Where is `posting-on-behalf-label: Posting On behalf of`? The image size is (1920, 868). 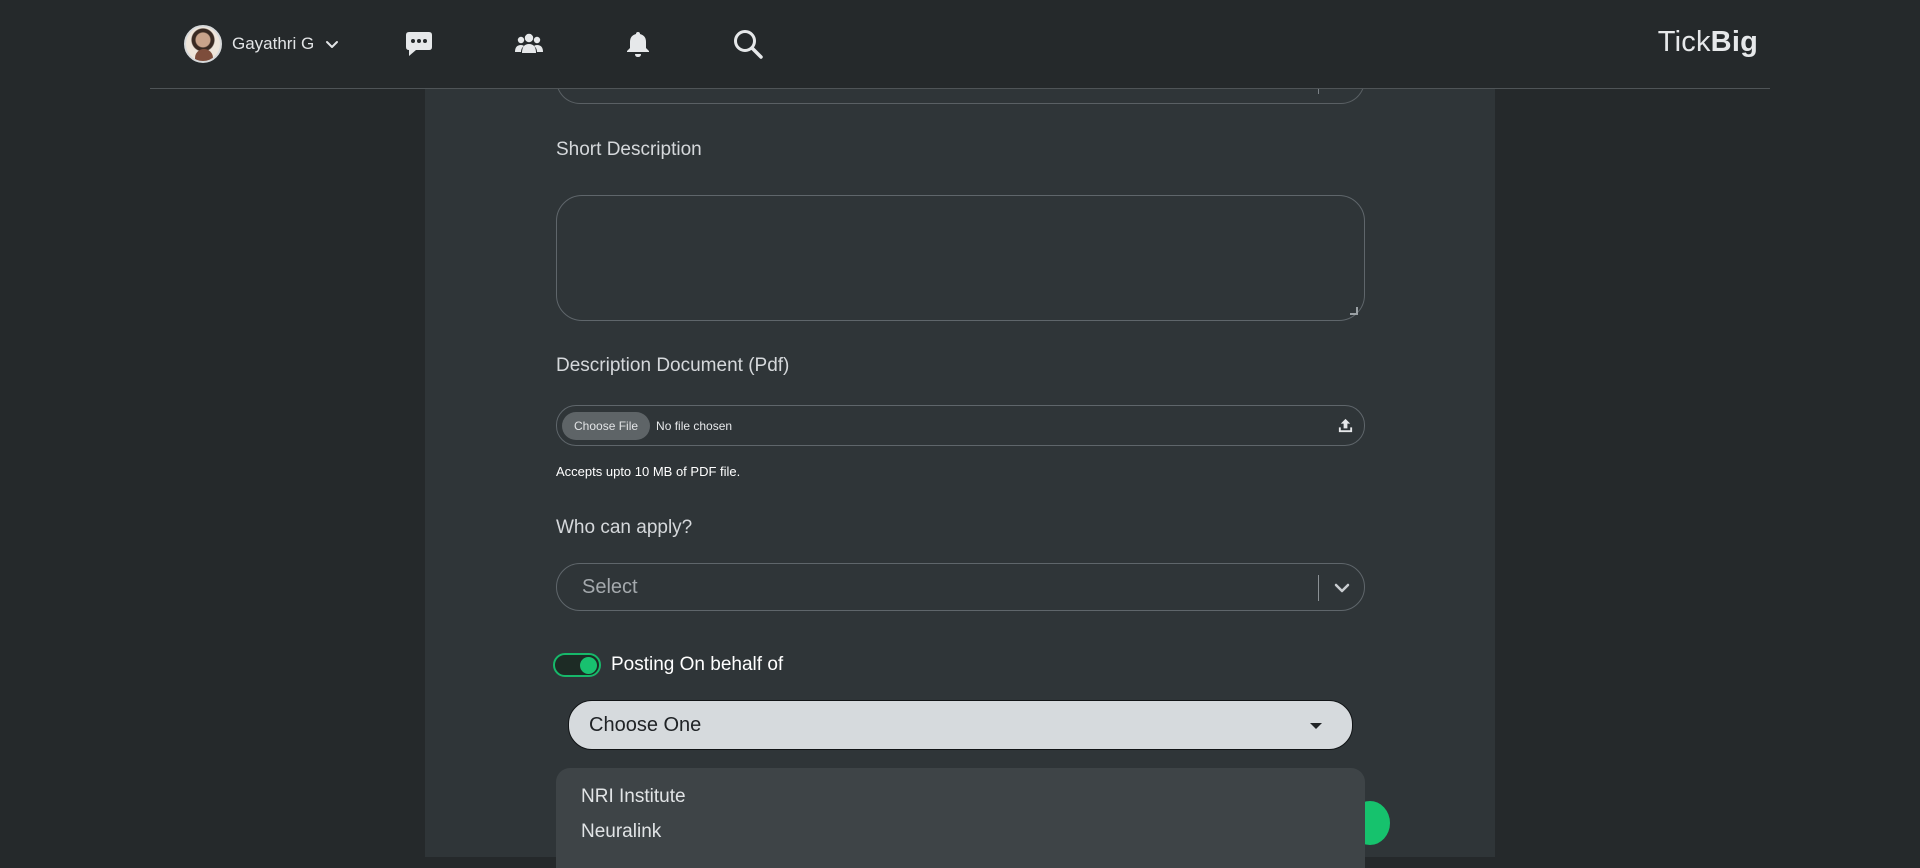 posting-on-behalf-label: Posting On behalf of is located at coordinates (697, 664).